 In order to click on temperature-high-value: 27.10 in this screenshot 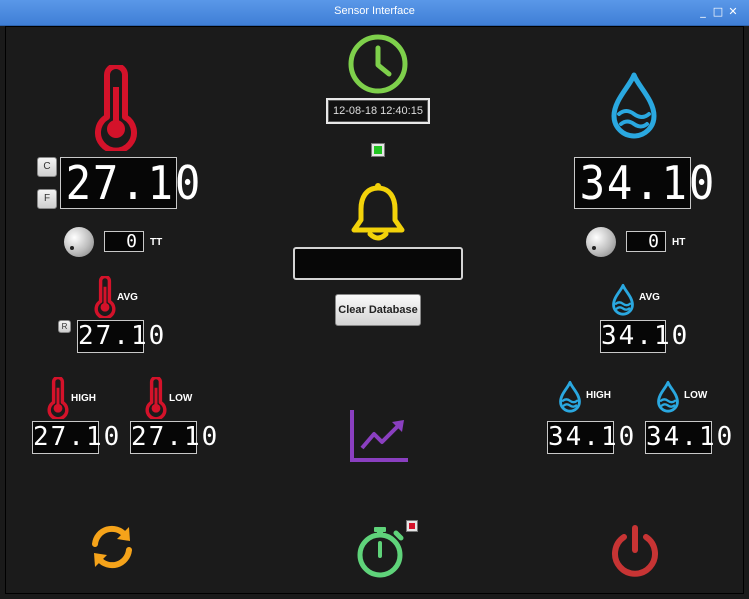, I will do `click(77, 437)`.